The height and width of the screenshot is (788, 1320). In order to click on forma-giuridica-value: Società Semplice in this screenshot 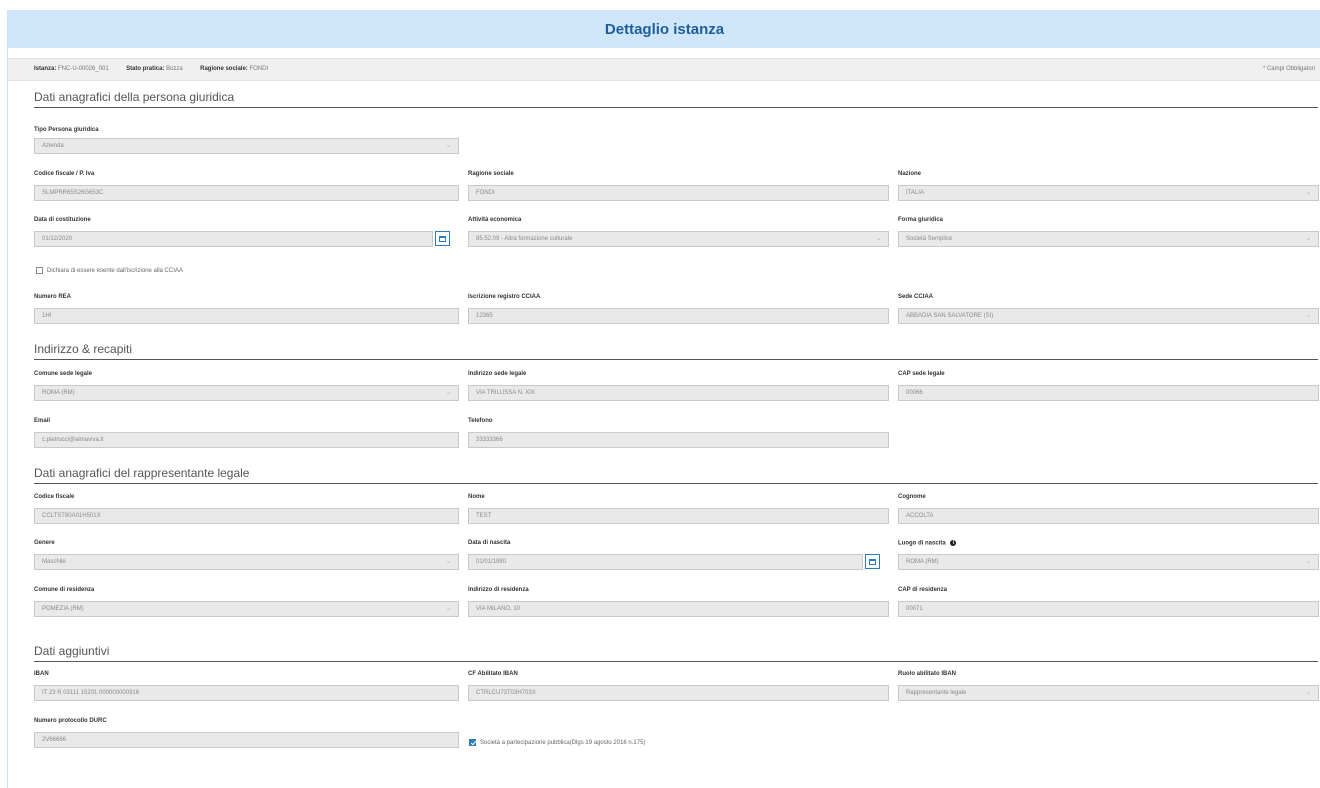, I will do `click(929, 239)`.